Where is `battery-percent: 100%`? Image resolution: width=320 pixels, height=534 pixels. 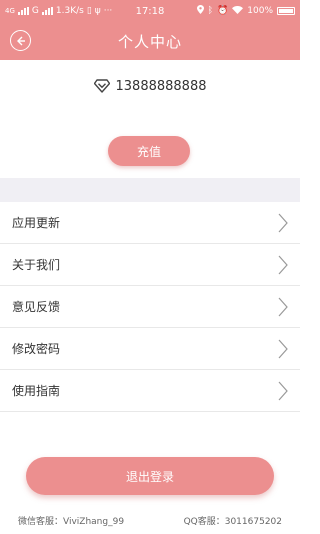
battery-percent: 100% is located at coordinates (260, 11).